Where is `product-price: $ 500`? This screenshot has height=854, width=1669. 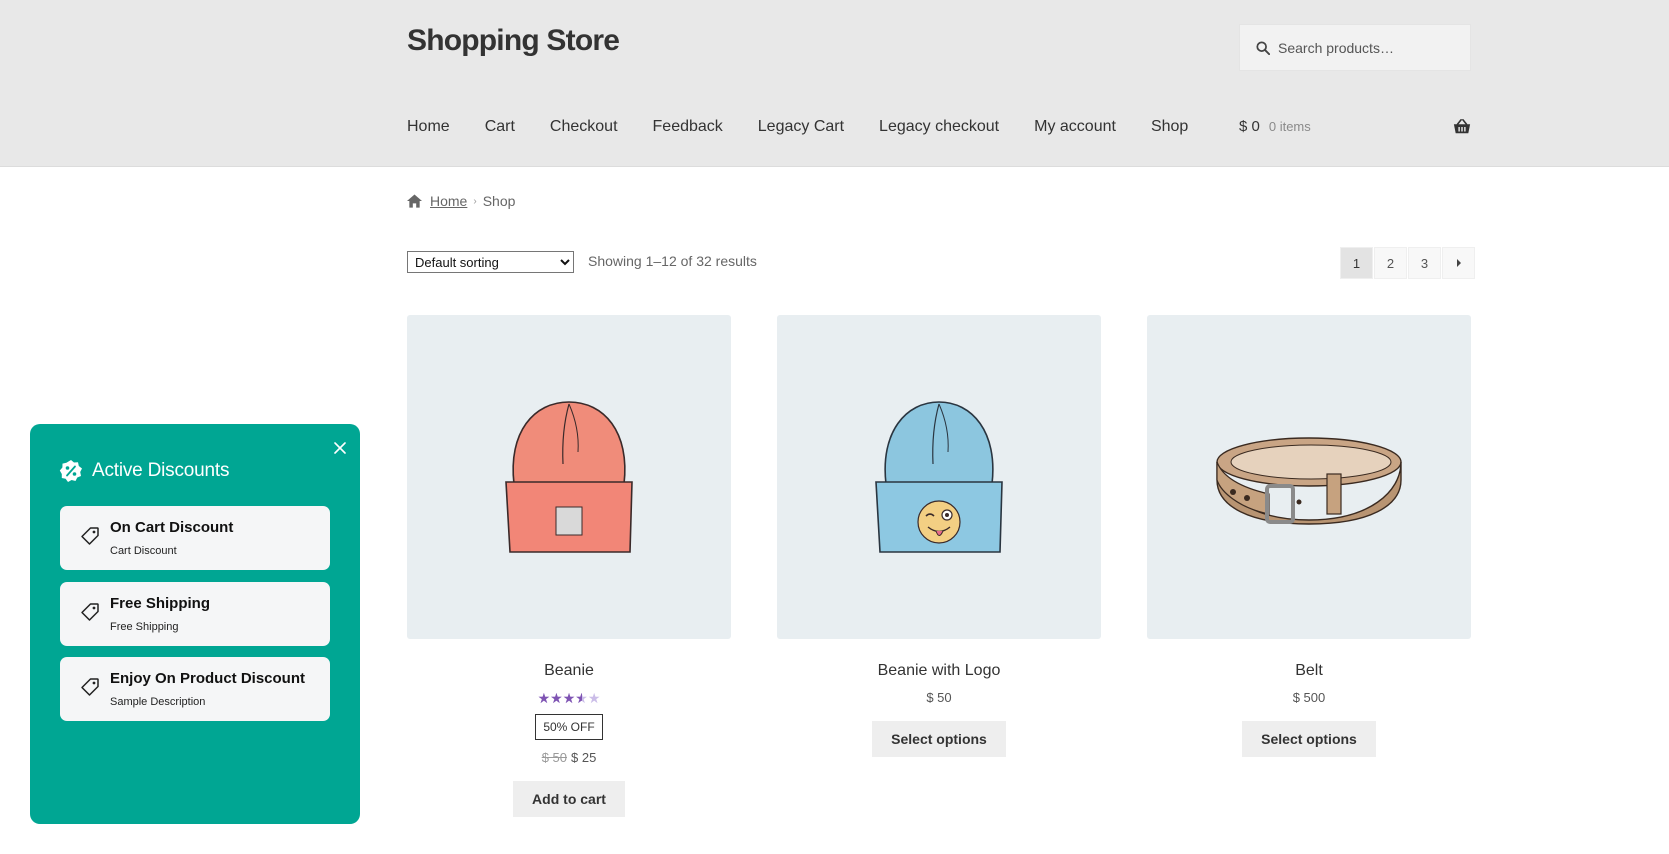
product-price: $ 500 is located at coordinates (1309, 697).